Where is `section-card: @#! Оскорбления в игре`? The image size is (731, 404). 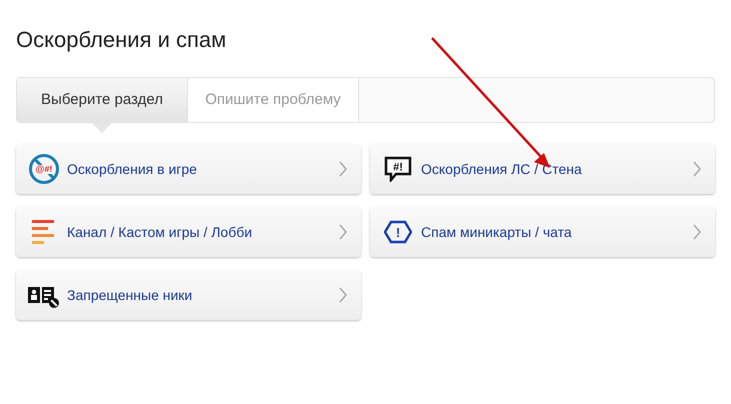 section-card: @#! Оскорбления в игре is located at coordinates (188, 169).